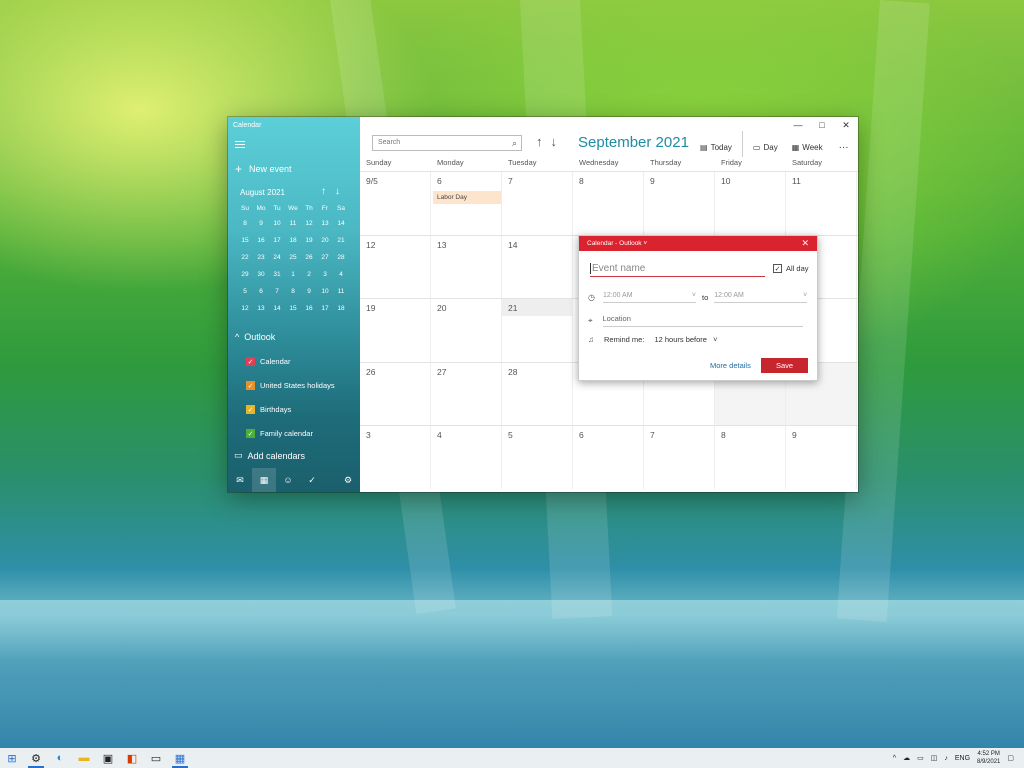  What do you see at coordinates (312, 480) in the screenshot?
I see `todo-check-icon: ✓` at bounding box center [312, 480].